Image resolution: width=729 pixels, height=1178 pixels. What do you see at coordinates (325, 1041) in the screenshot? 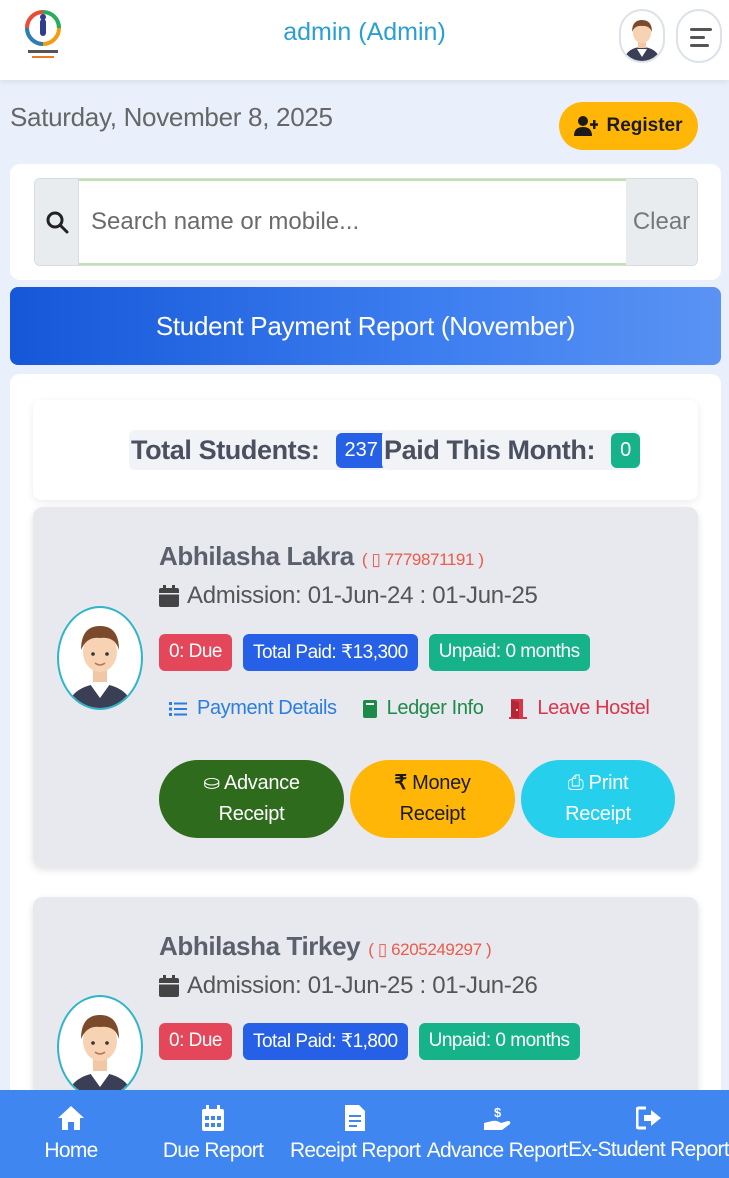
I see `total-paid-badge: Total Paid: ₹1,800` at bounding box center [325, 1041].